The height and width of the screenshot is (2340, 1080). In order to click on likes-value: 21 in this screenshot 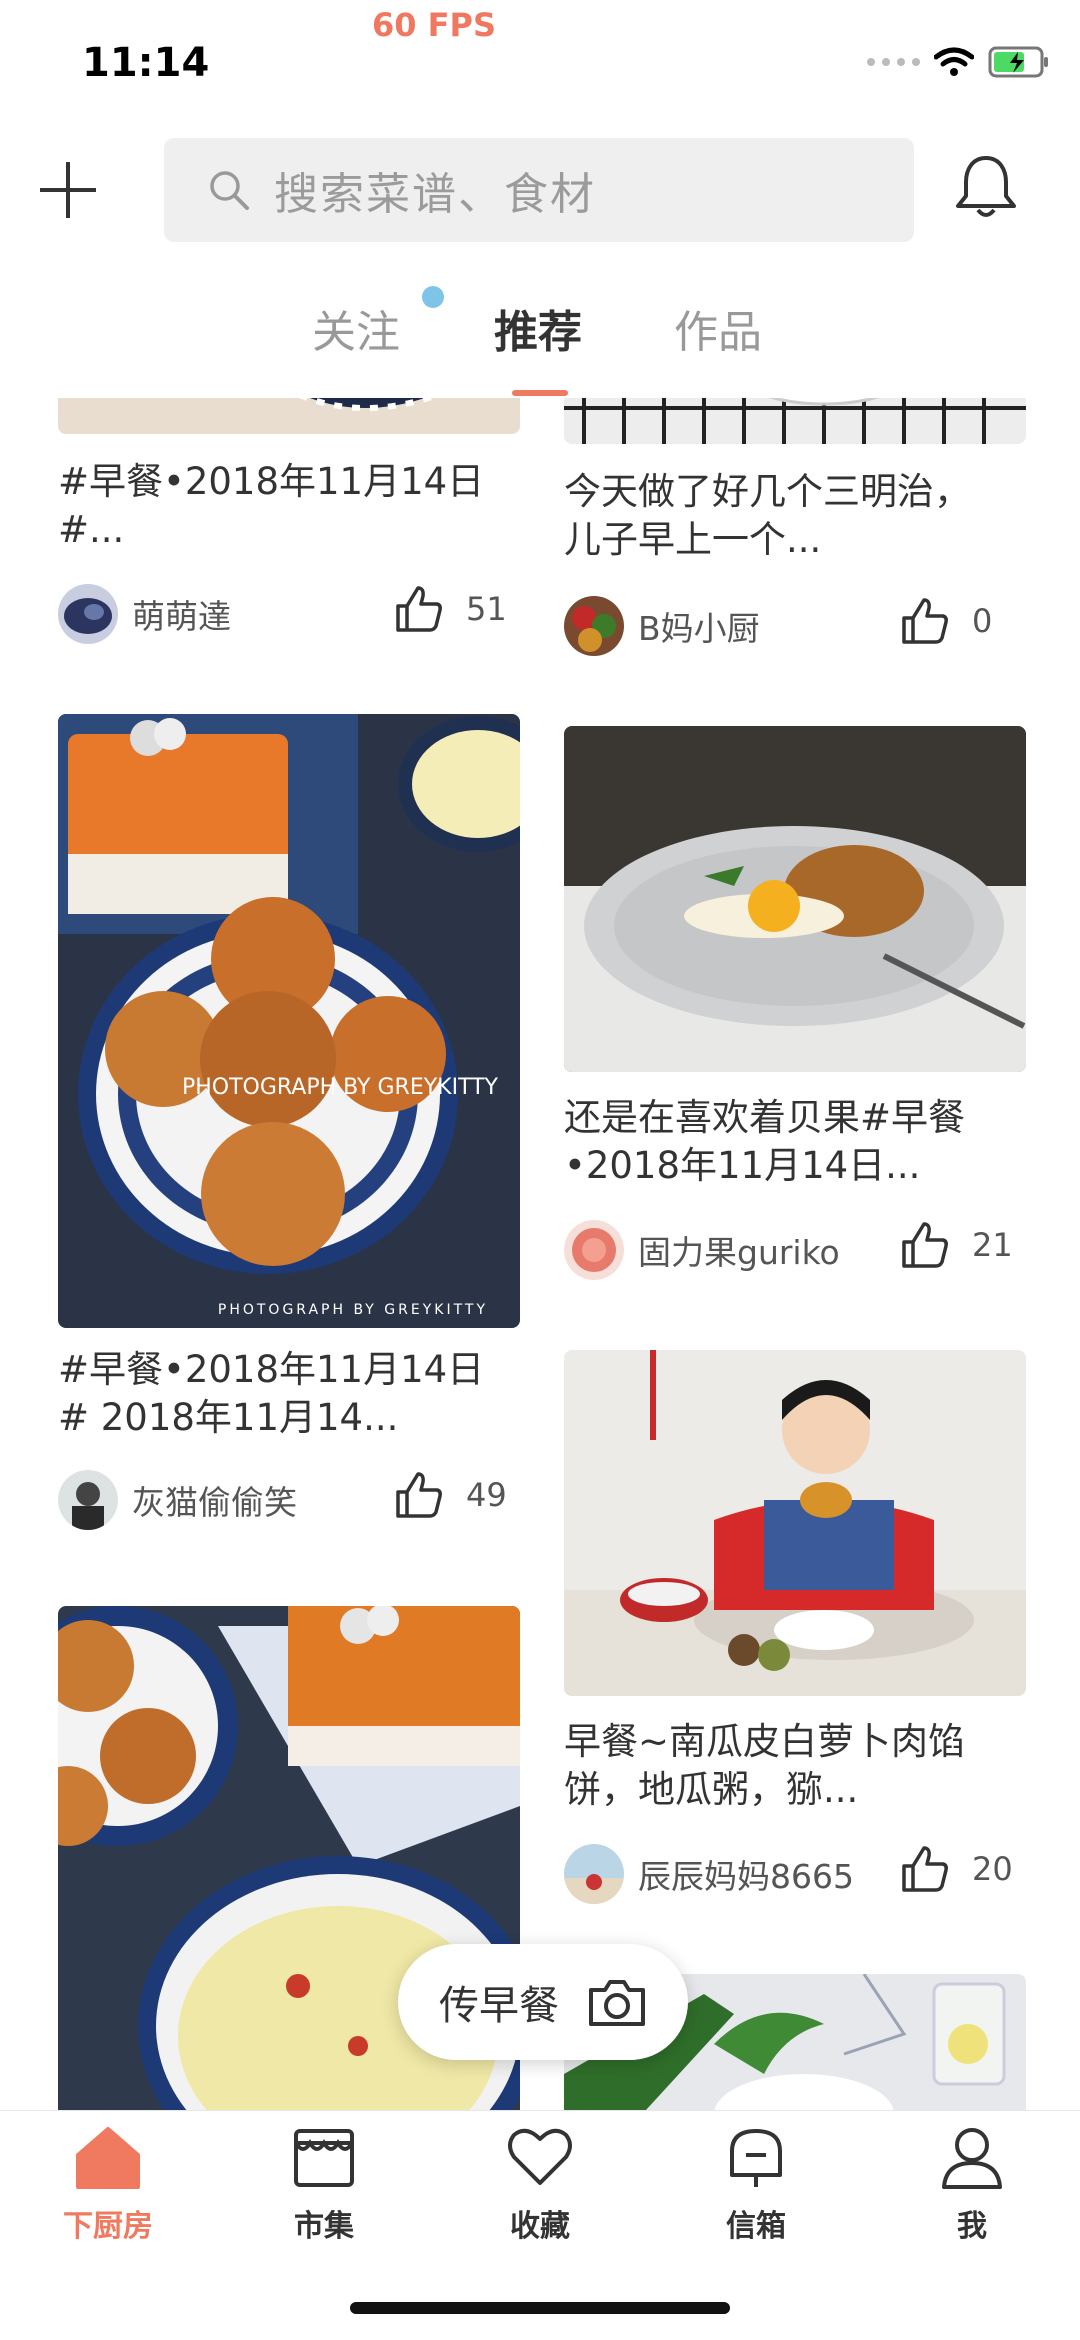, I will do `click(992, 1245)`.